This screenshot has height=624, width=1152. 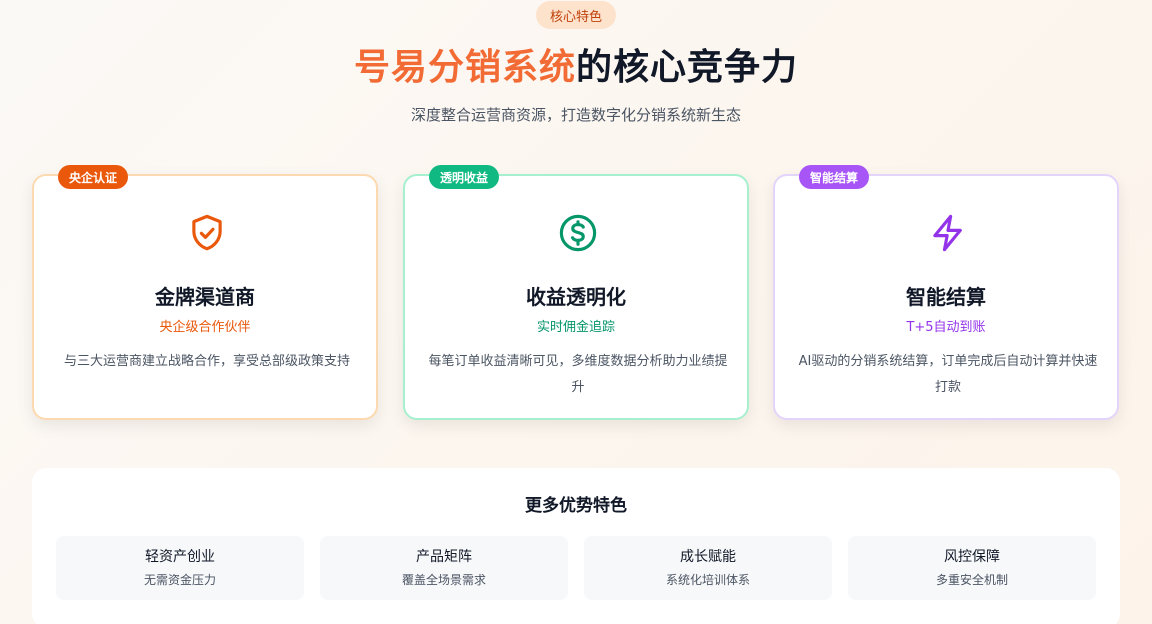 What do you see at coordinates (948, 233) in the screenshot?
I see `lightning-icon` at bounding box center [948, 233].